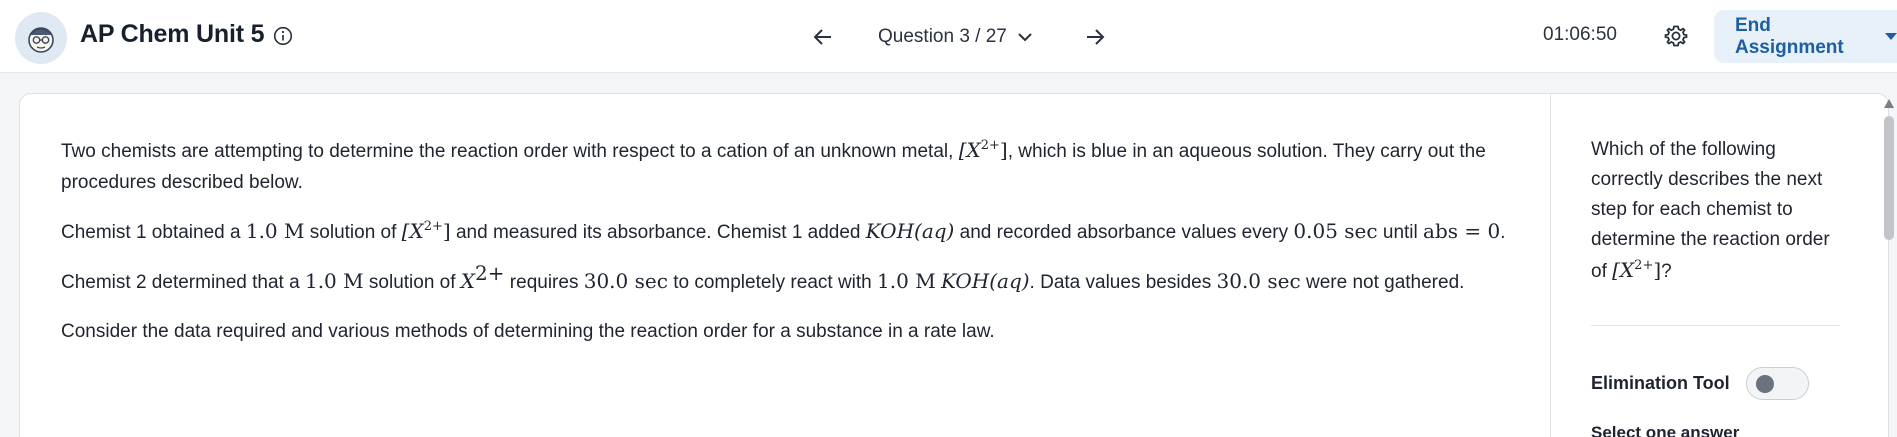 This screenshot has height=437, width=1897. What do you see at coordinates (1123, 282) in the screenshot?
I see `passage-text: . Data values besides` at bounding box center [1123, 282].